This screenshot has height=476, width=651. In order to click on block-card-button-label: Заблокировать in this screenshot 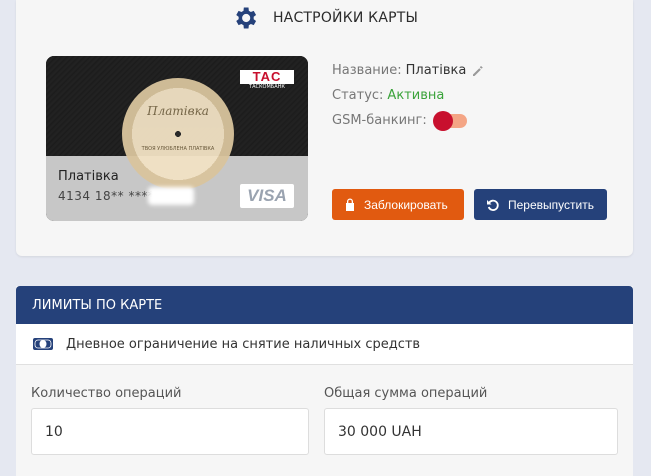, I will do `click(406, 204)`.